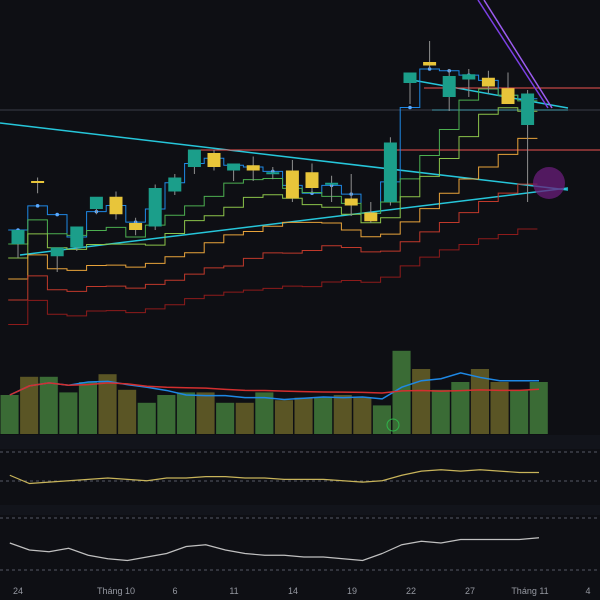 Image resolution: width=600 pixels, height=600 pixels. What do you see at coordinates (470, 591) in the screenshot?
I see `x-tick-label: 27` at bounding box center [470, 591].